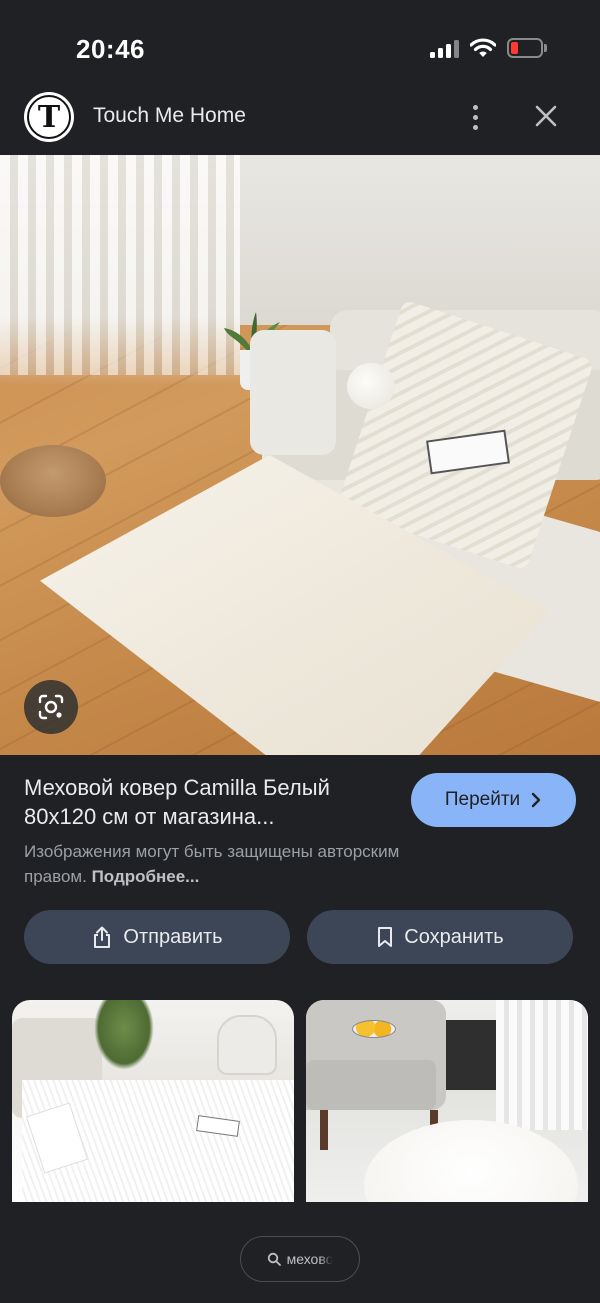 This screenshot has width=600, height=1303. Describe the element at coordinates (454, 936) in the screenshot. I see `save-button-label: Сохранить` at that location.